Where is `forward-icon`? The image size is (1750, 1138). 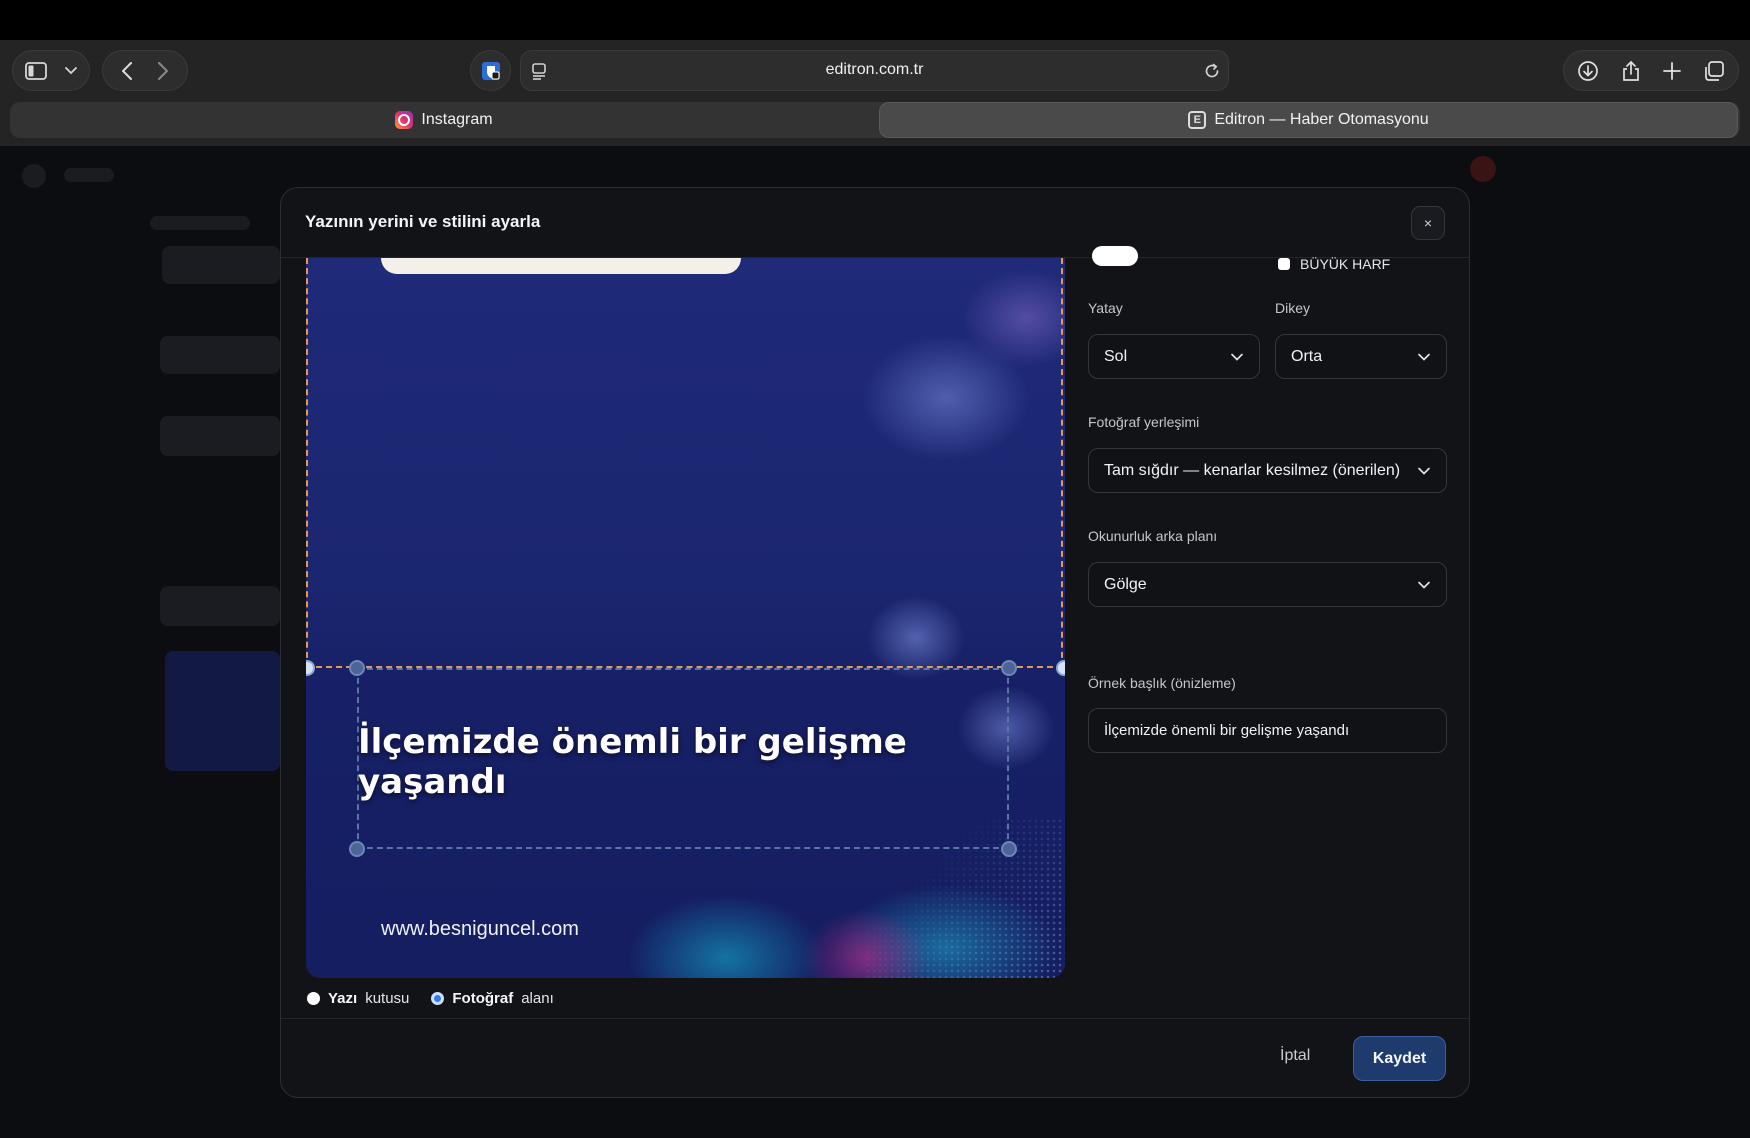 forward-icon is located at coordinates (163, 70).